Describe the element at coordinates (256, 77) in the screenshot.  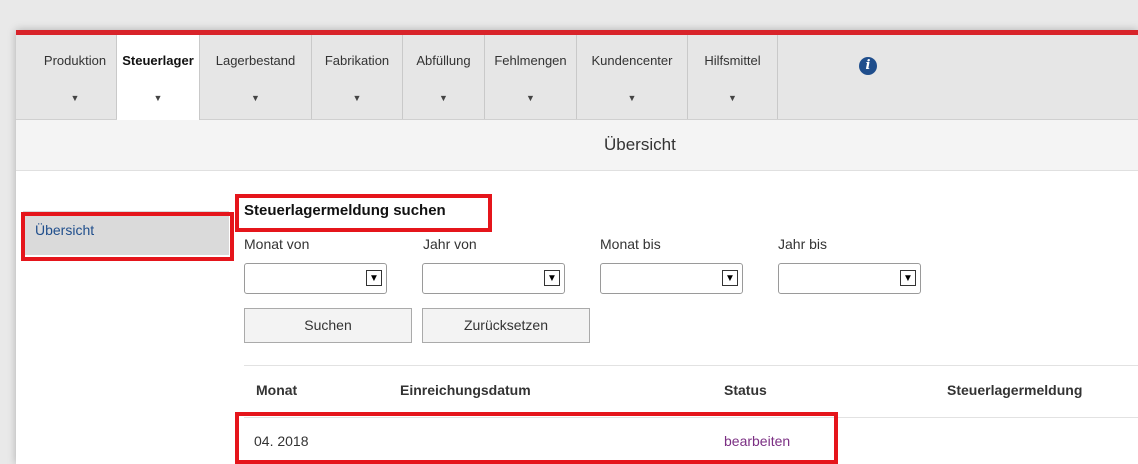
I see `tab-lagerbestand: Lagerbestand ▼` at that location.